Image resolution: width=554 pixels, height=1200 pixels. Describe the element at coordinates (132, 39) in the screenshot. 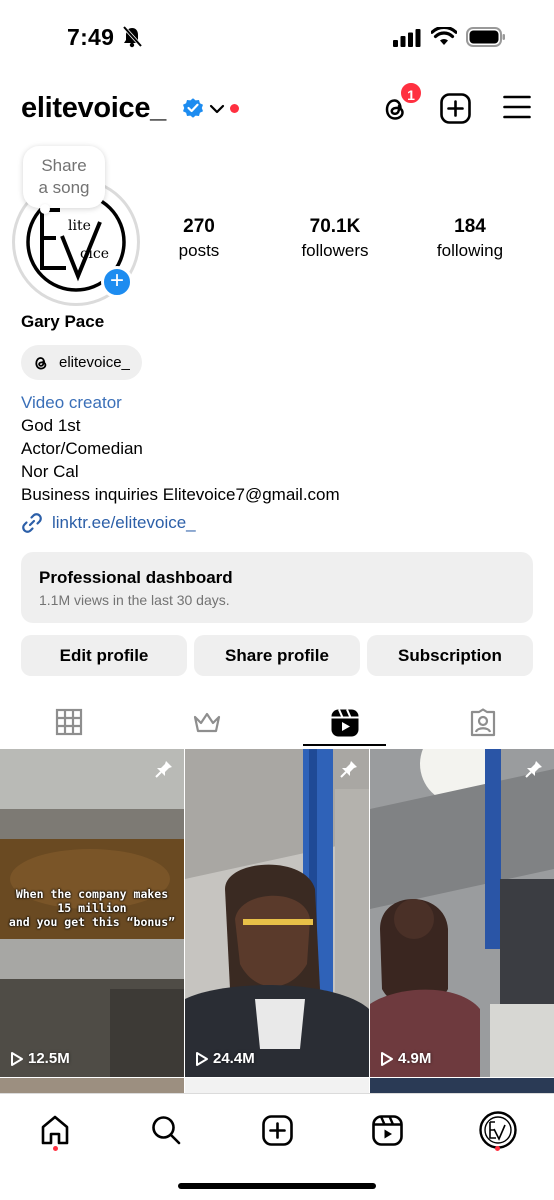

I see `silent-mode-icon` at that location.